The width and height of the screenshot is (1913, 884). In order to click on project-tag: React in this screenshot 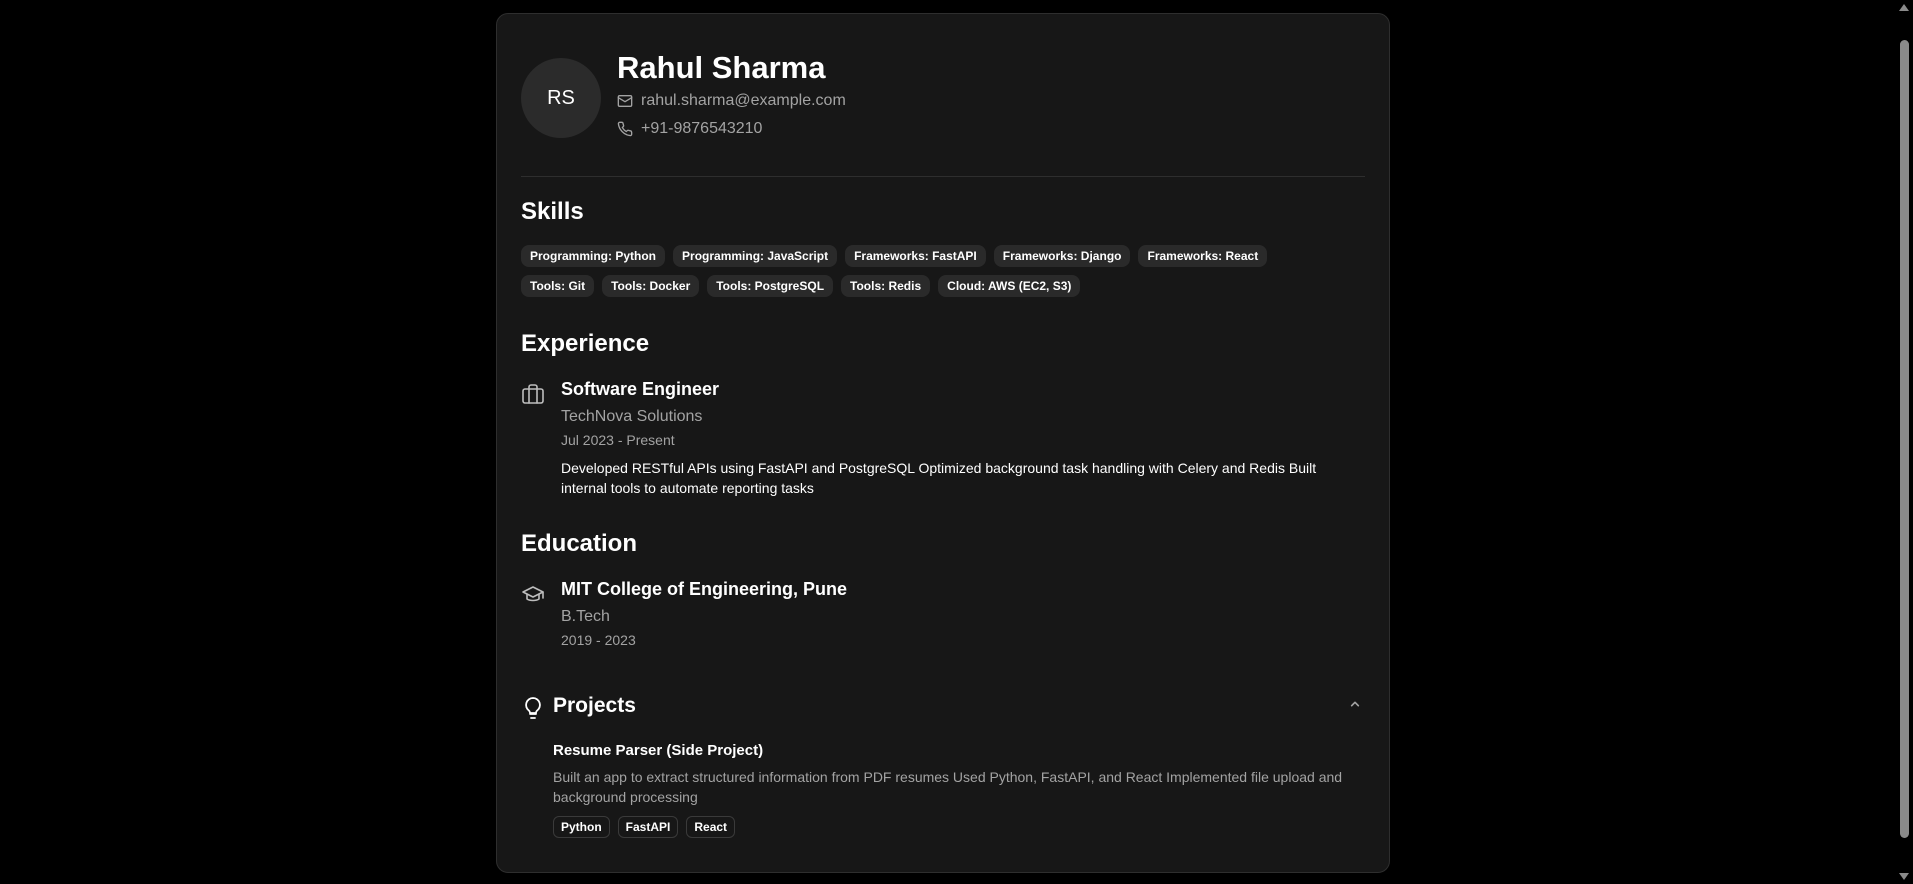, I will do `click(711, 827)`.